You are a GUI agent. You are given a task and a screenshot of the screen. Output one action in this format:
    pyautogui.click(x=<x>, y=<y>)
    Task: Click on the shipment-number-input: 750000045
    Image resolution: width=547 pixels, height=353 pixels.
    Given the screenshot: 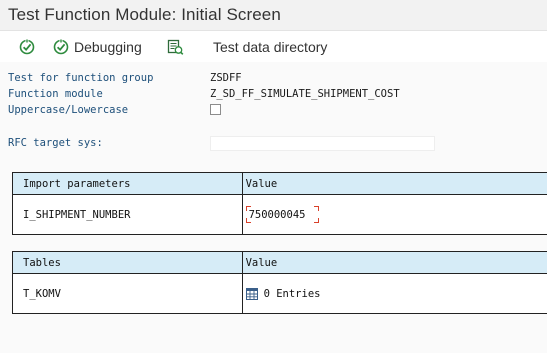 What is the action you would take?
    pyautogui.click(x=282, y=214)
    